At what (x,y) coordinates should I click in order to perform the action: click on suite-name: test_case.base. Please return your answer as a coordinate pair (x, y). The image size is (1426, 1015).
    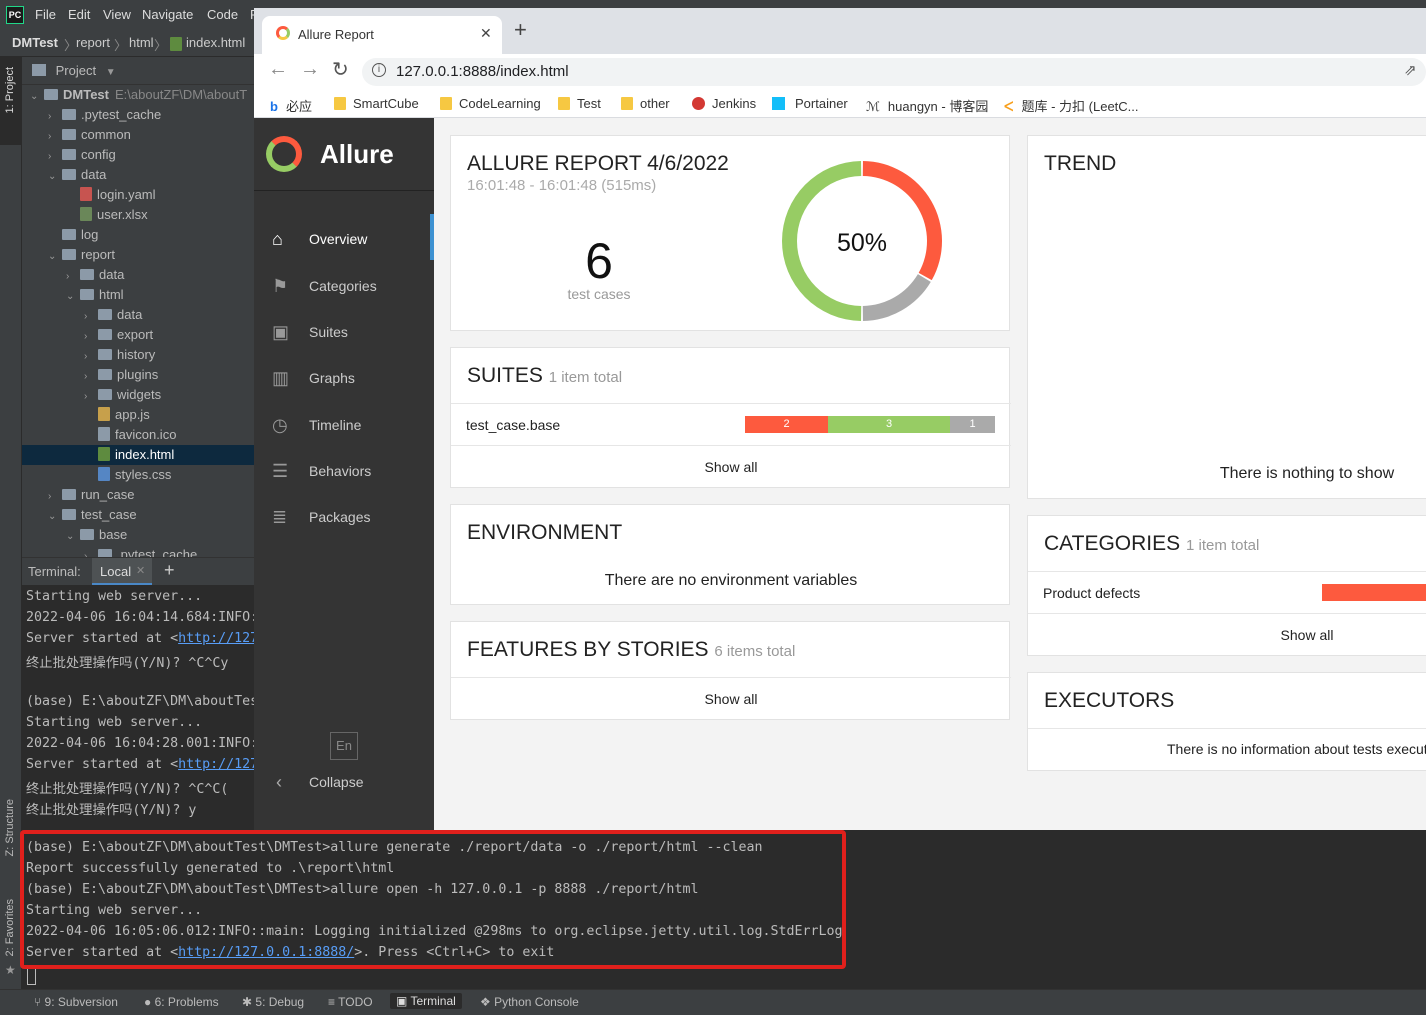
    Looking at the image, I should click on (513, 425).